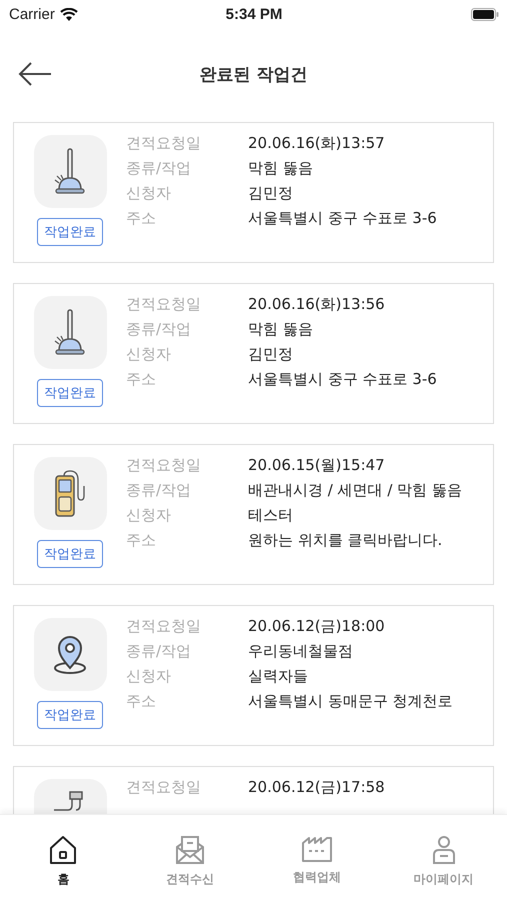  I want to click on tab-item: 견적수신, so click(190, 857).